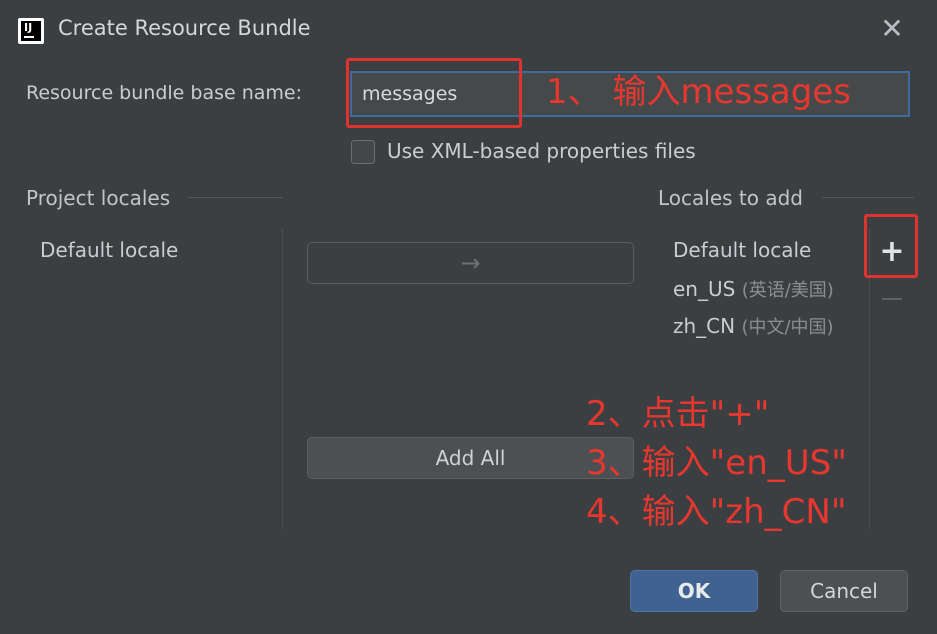 This screenshot has height=634, width=937. What do you see at coordinates (892, 299) in the screenshot?
I see `remove-locale-icon` at bounding box center [892, 299].